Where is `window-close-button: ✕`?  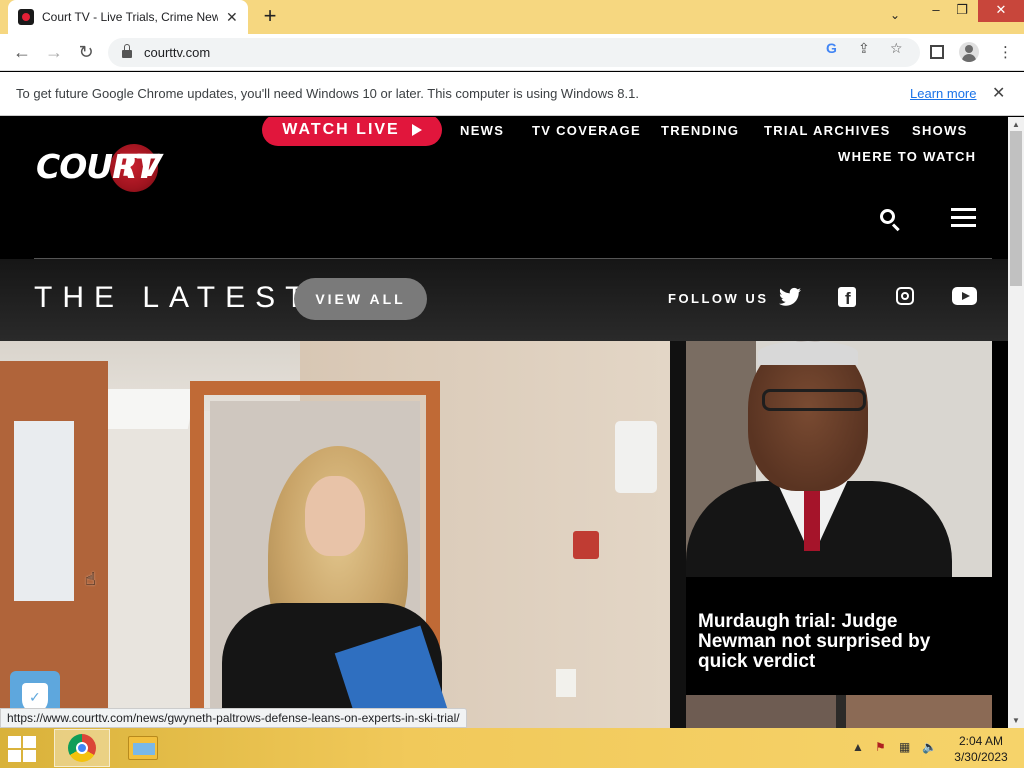
window-close-button: ✕ is located at coordinates (1001, 11).